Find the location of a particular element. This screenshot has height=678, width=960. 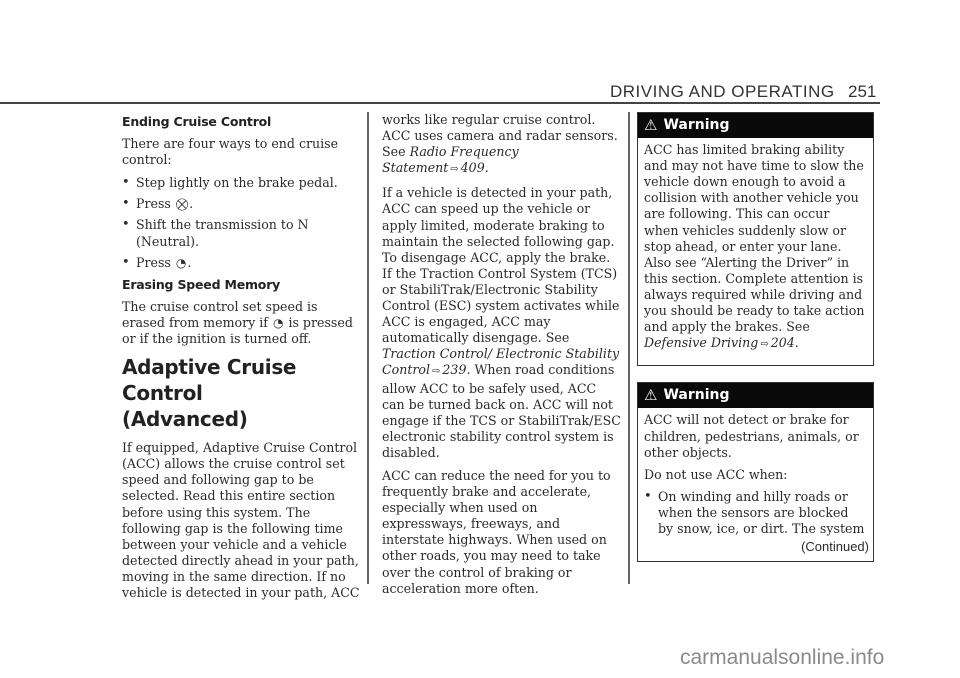

section-heading-adaptive-cruise-control: Adaptive Cruise Control (Advanced) is located at coordinates (242, 393).